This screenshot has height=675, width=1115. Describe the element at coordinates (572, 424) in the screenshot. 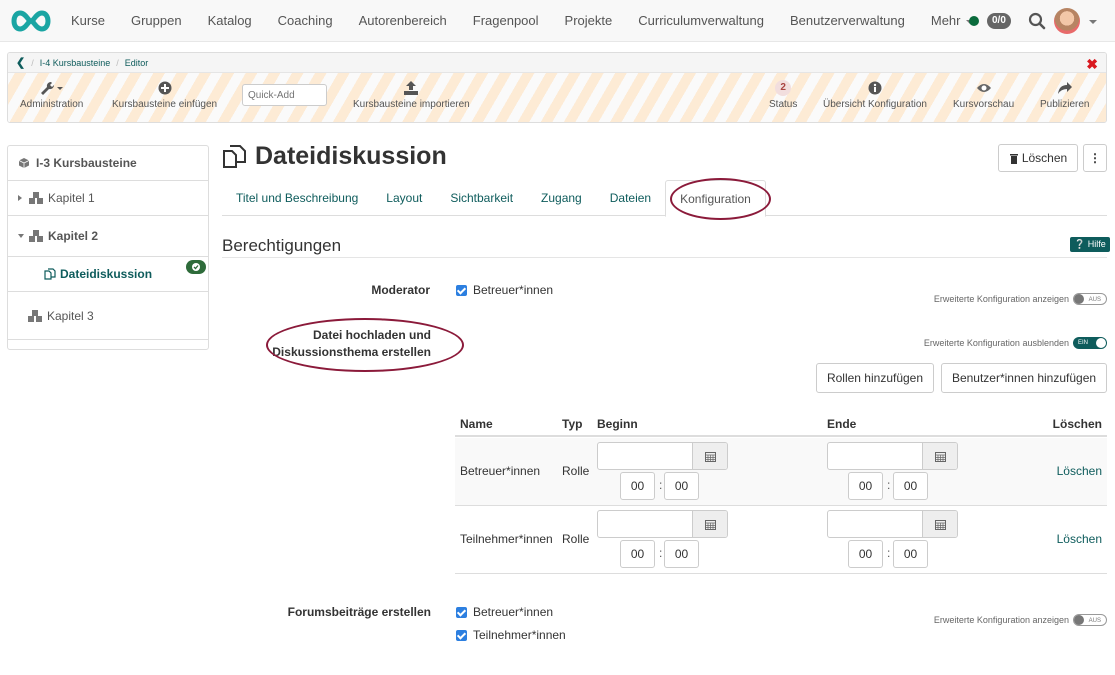

I see `header-type: Typ` at that location.